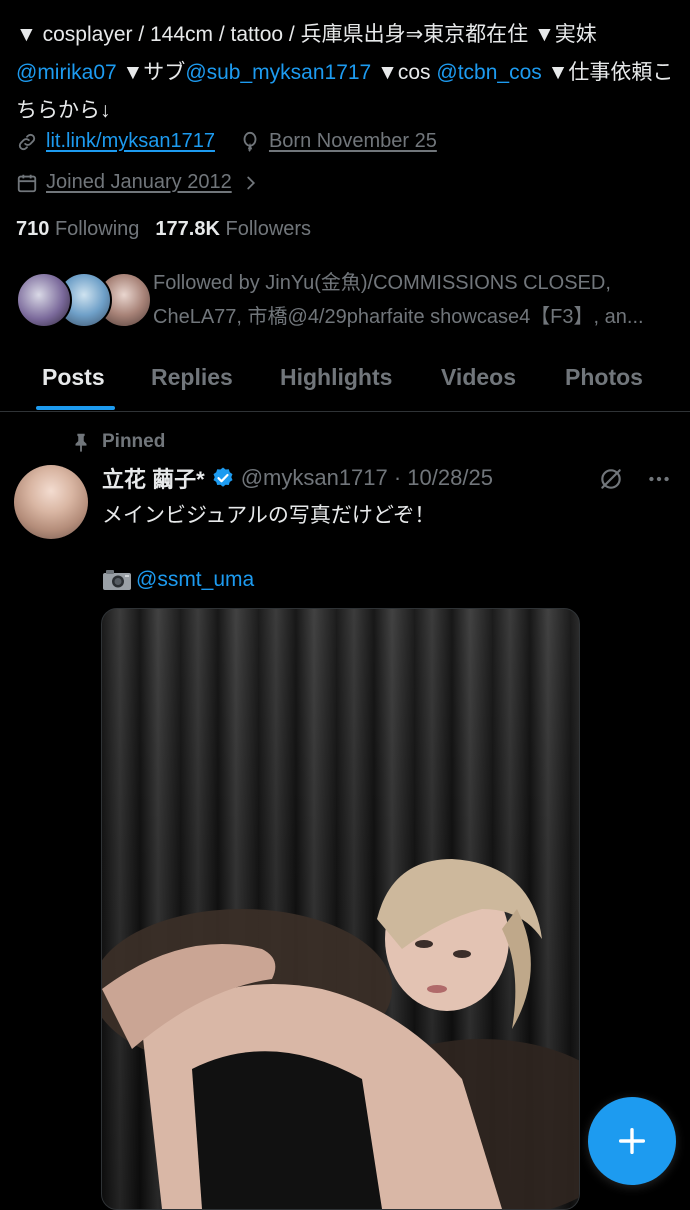 The width and height of the screenshot is (690, 1210). What do you see at coordinates (659, 479) in the screenshot?
I see `more-icon` at bounding box center [659, 479].